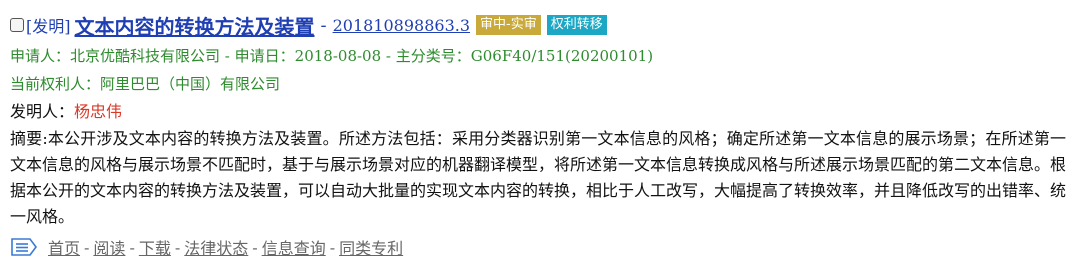  Describe the element at coordinates (190, 84) in the screenshot. I see `owner-link: 阿里巴巴（中国）有限公司` at that location.